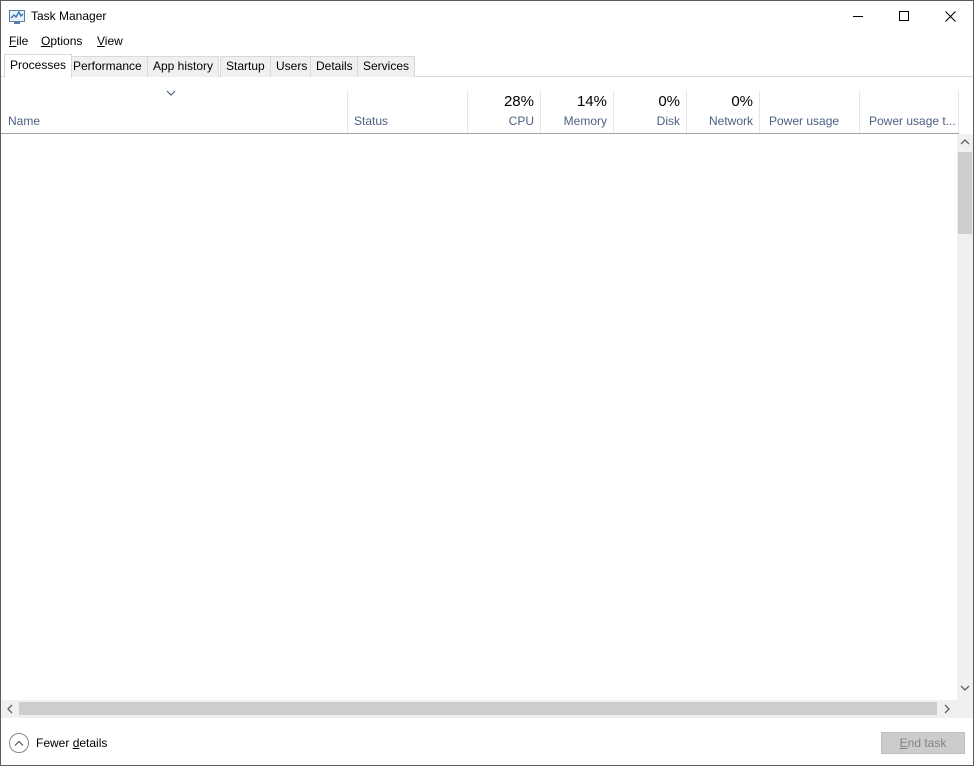 The image size is (974, 766). What do you see at coordinates (965, 142) in the screenshot?
I see `scroll-up-arrow-icon` at bounding box center [965, 142].